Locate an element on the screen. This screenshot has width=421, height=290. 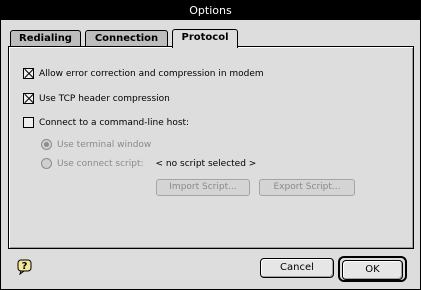
ok-button: OK is located at coordinates (372, 270).